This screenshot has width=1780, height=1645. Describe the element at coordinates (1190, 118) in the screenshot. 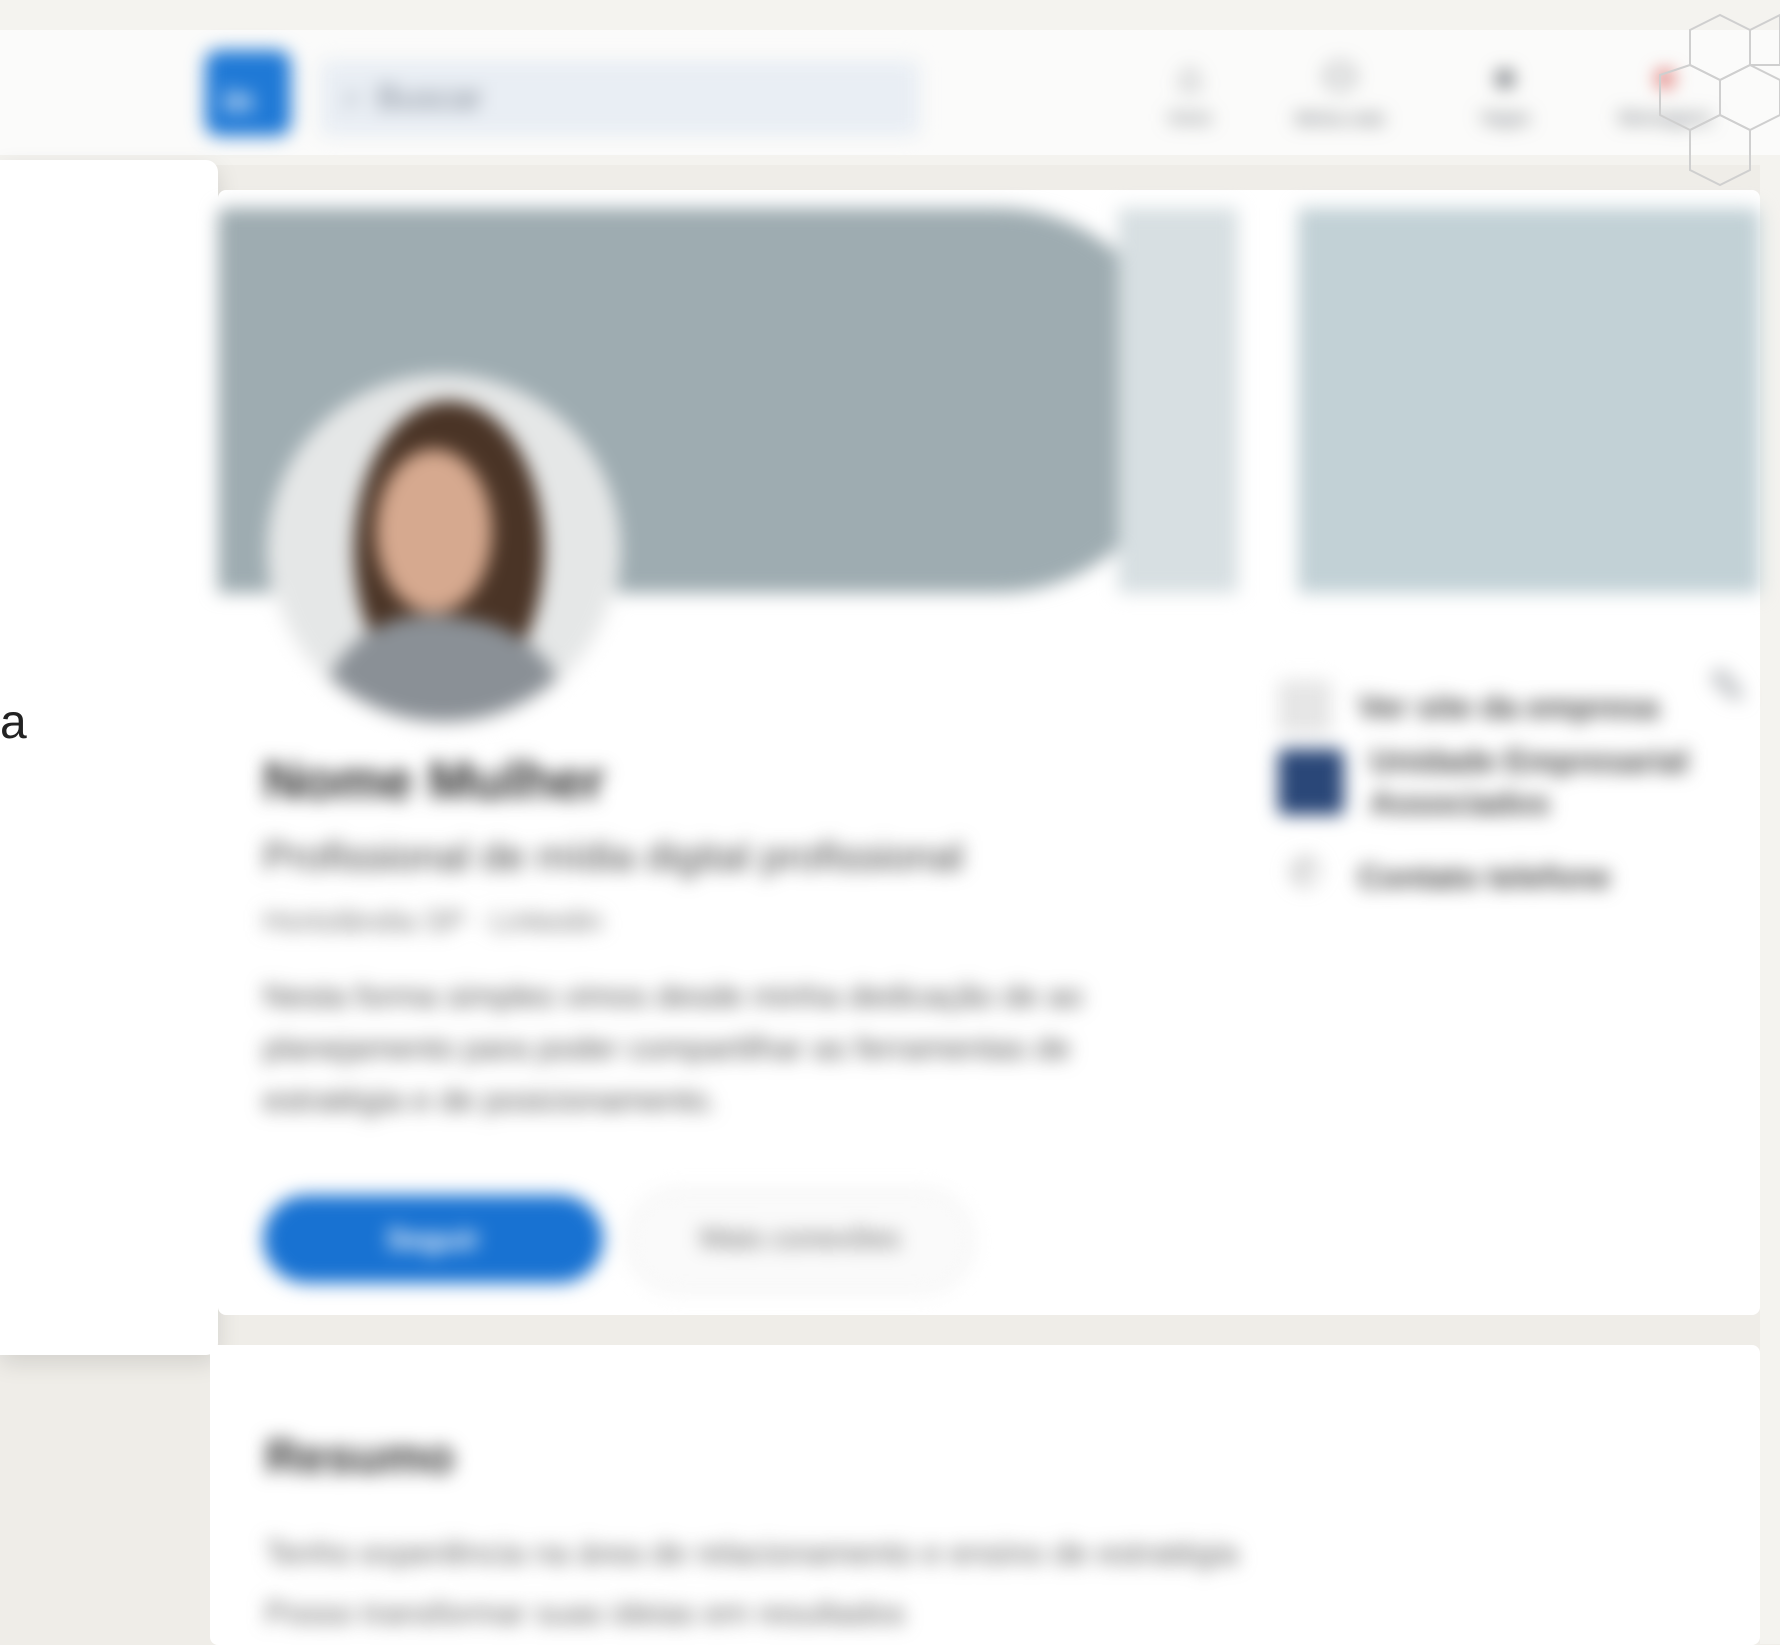

I see `nav-item-label: Início` at that location.